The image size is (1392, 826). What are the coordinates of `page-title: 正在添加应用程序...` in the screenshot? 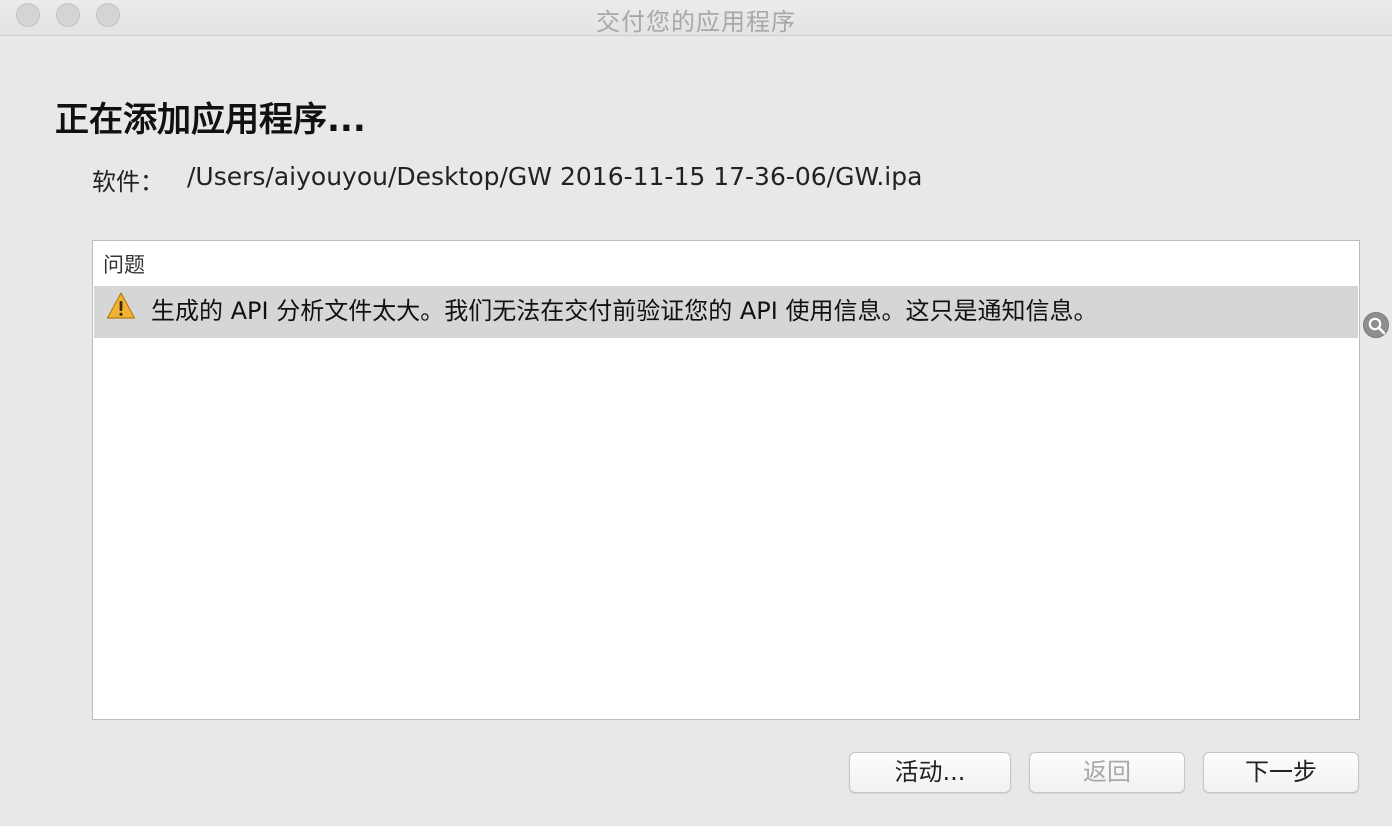 It's located at (210, 120).